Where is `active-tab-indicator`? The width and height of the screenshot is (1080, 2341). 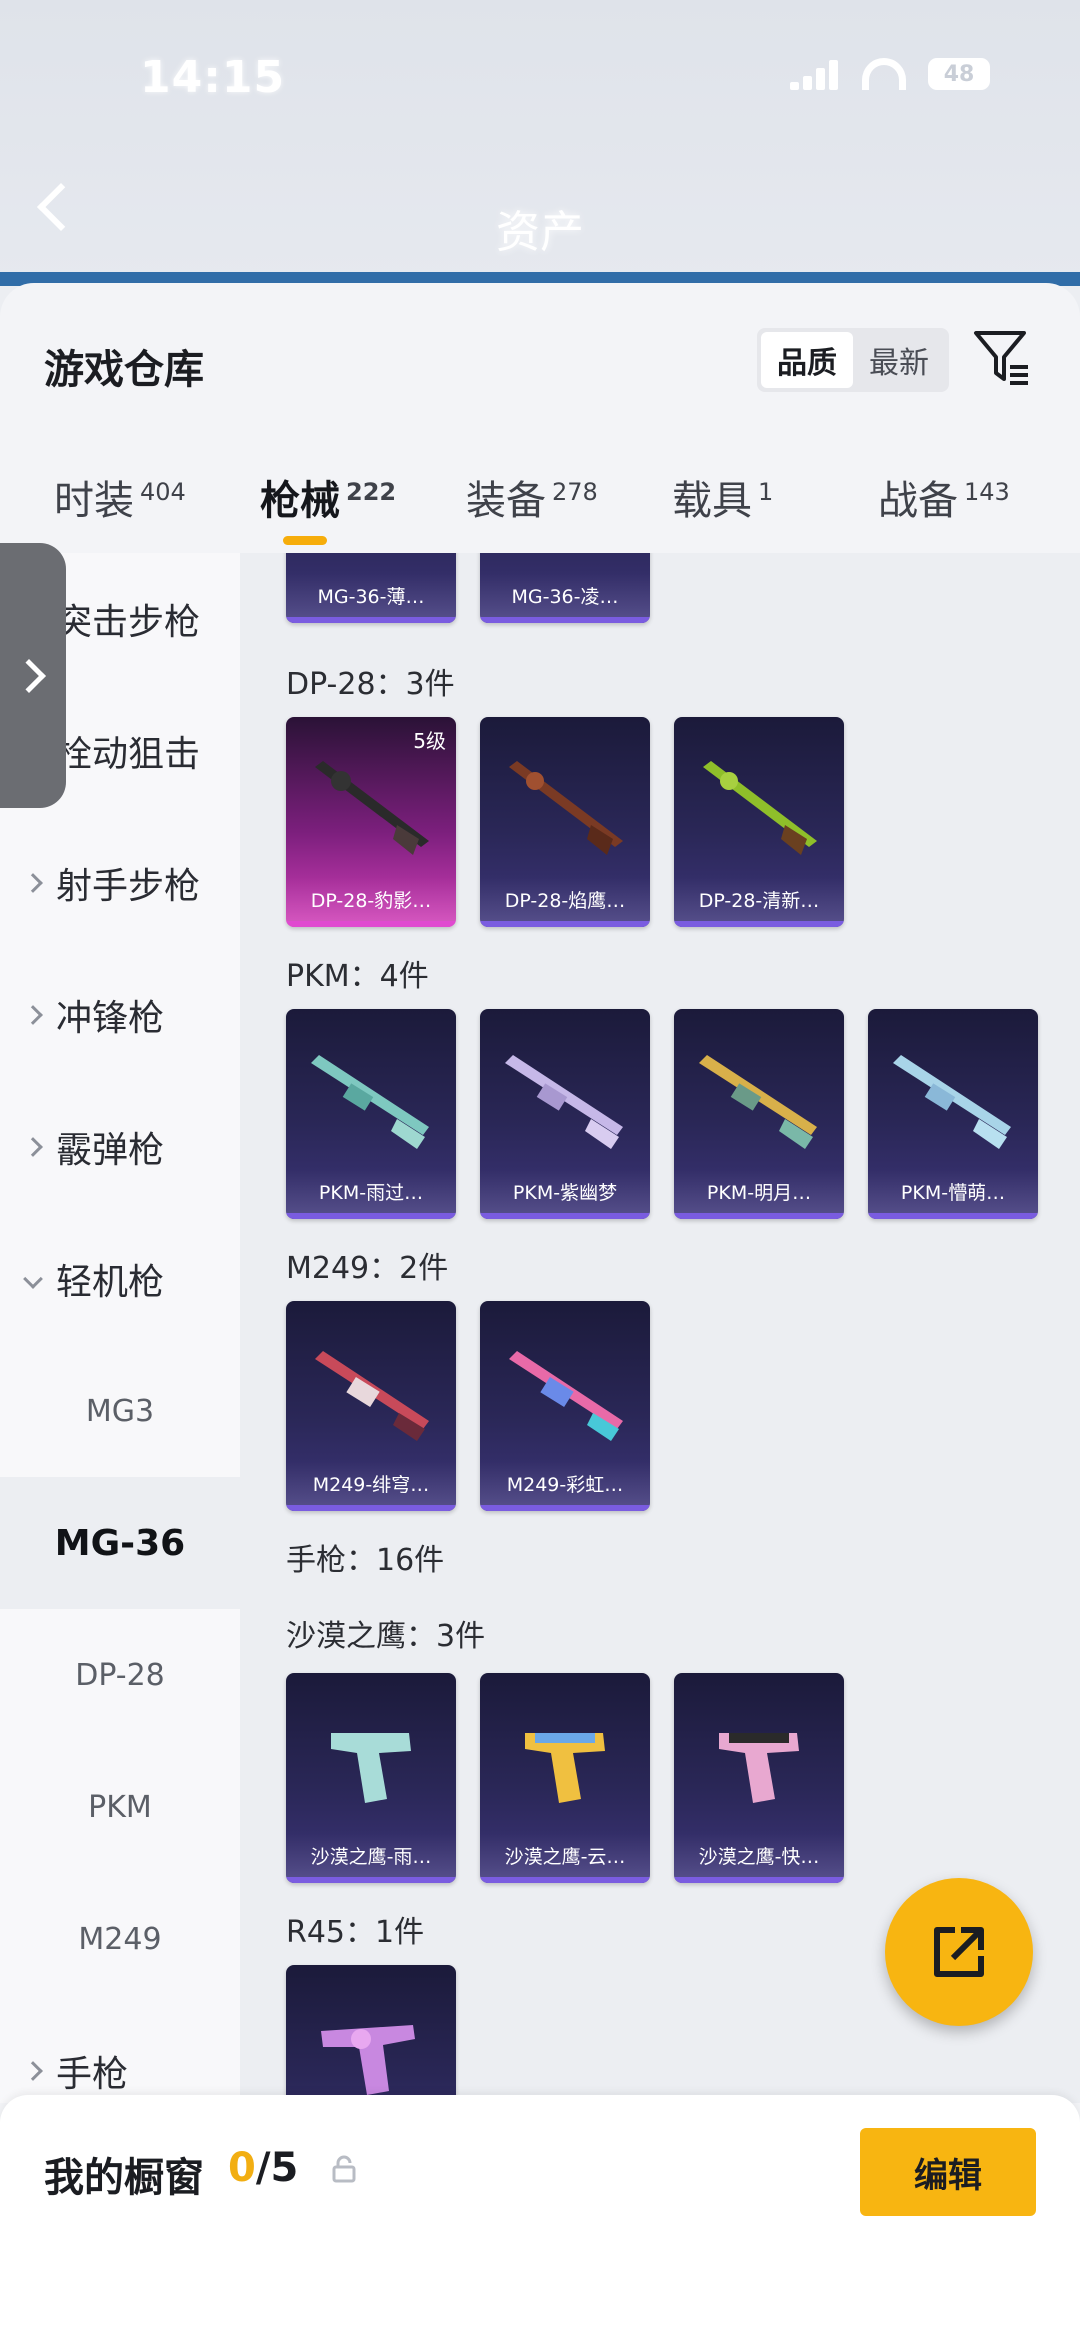
active-tab-indicator is located at coordinates (305, 540).